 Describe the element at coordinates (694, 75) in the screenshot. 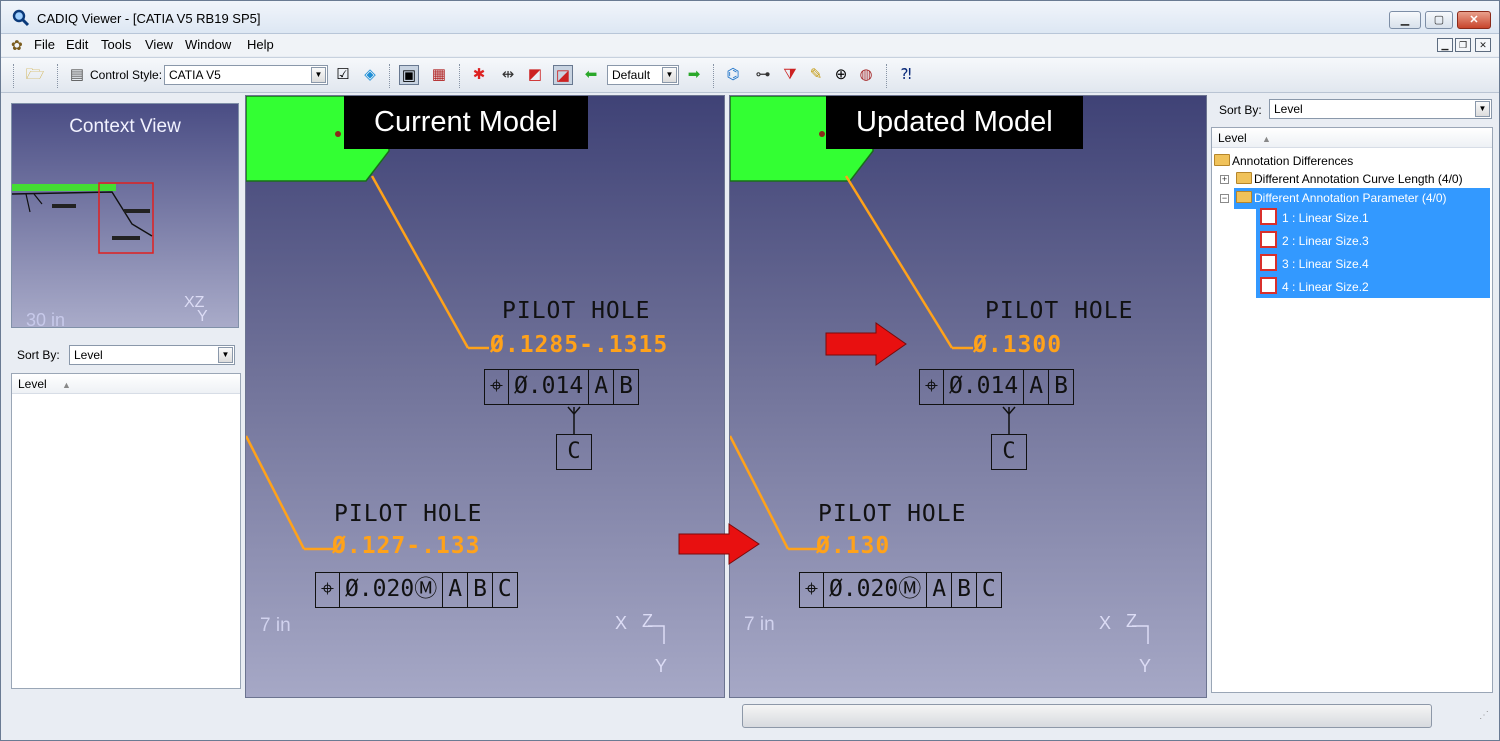

I see `arrow-right-icon: ➡` at that location.